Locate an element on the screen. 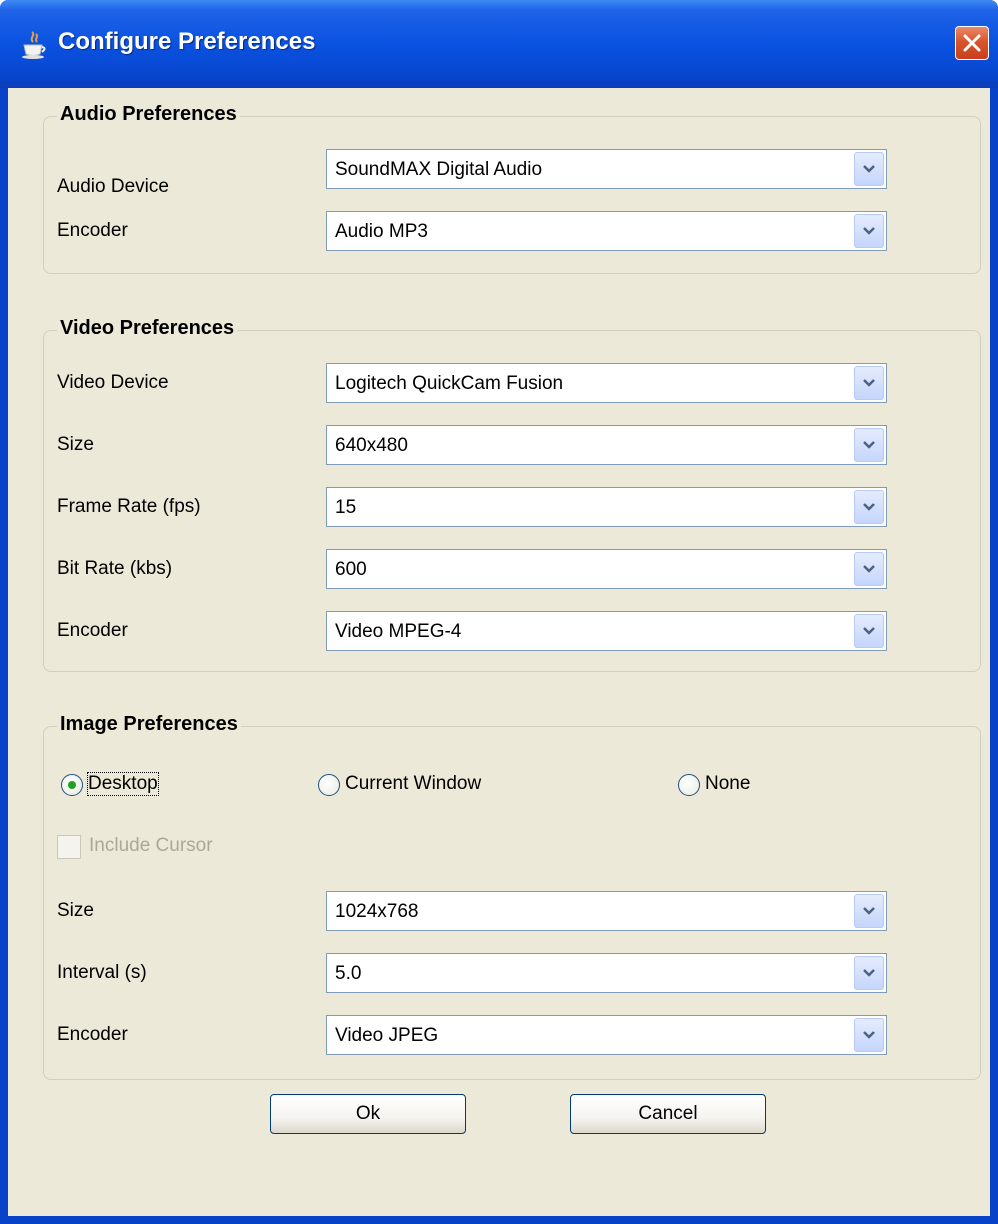 Image resolution: width=998 pixels, height=1224 pixels. ok-button: Ok is located at coordinates (368, 1114).